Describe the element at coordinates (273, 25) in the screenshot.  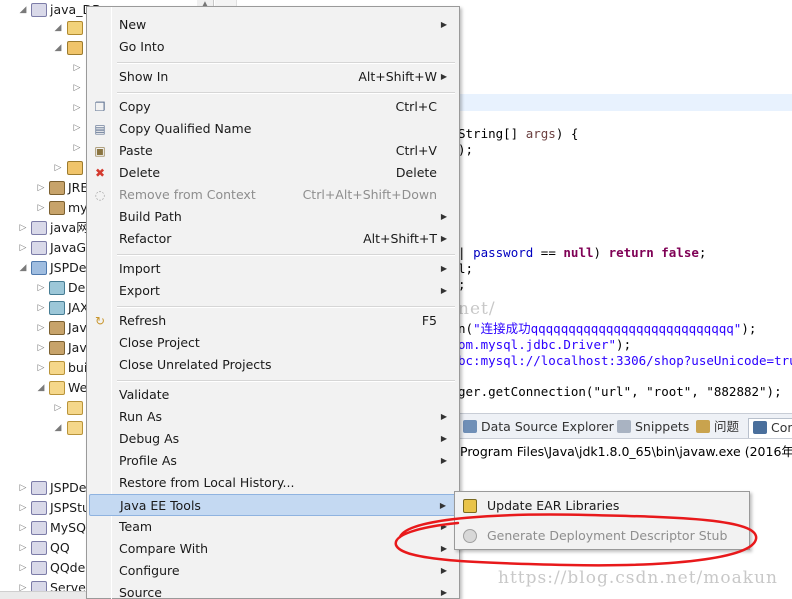
I see `menu-item-new: New ▶` at that location.